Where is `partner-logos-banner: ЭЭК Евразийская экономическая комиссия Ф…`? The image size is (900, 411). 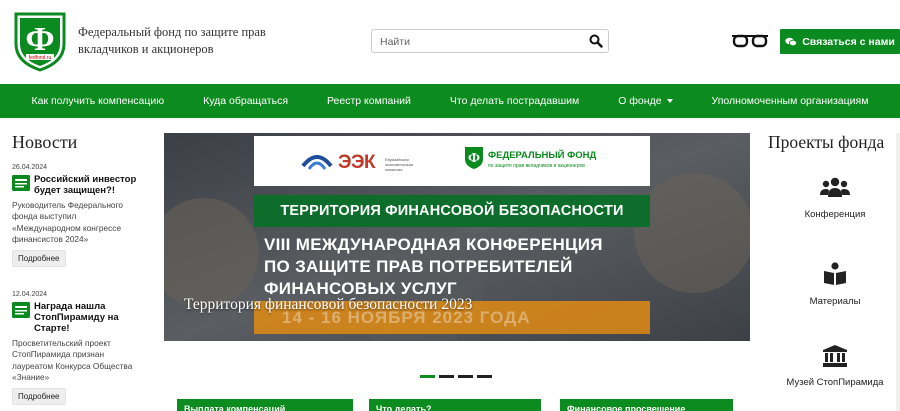
partner-logos-banner: ЭЭК Евразийская экономическая комиссия Ф… is located at coordinates (452, 161).